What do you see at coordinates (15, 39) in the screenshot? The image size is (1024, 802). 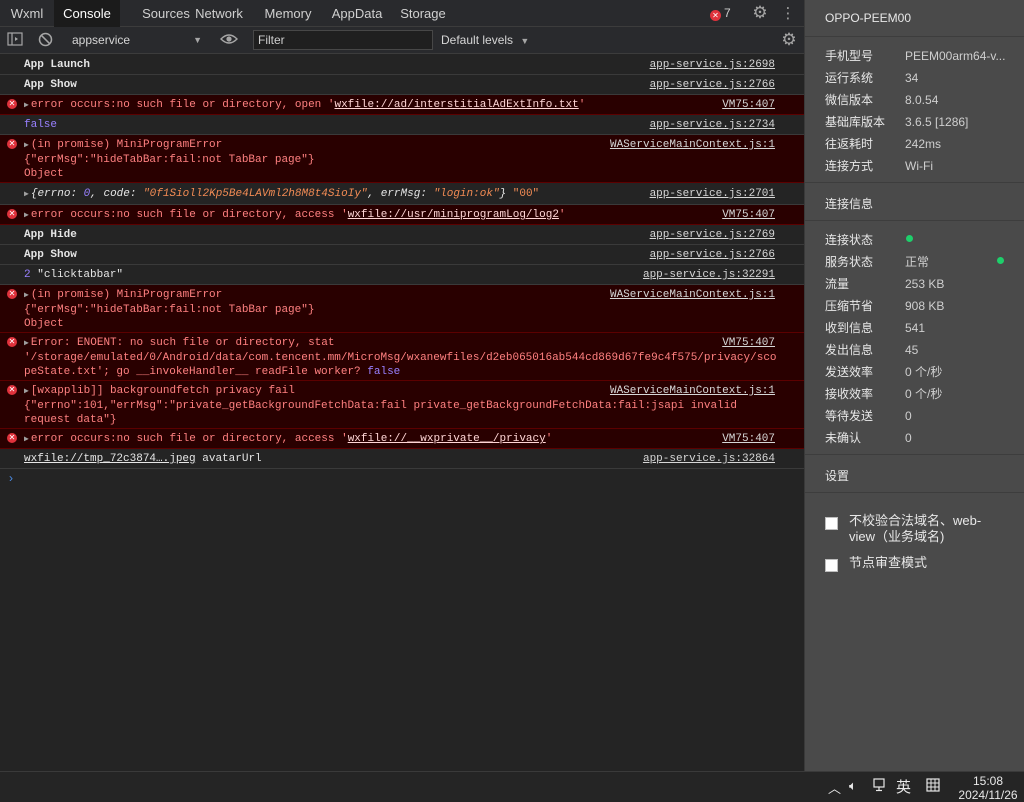 I see `sidebar-toggle-icon` at bounding box center [15, 39].